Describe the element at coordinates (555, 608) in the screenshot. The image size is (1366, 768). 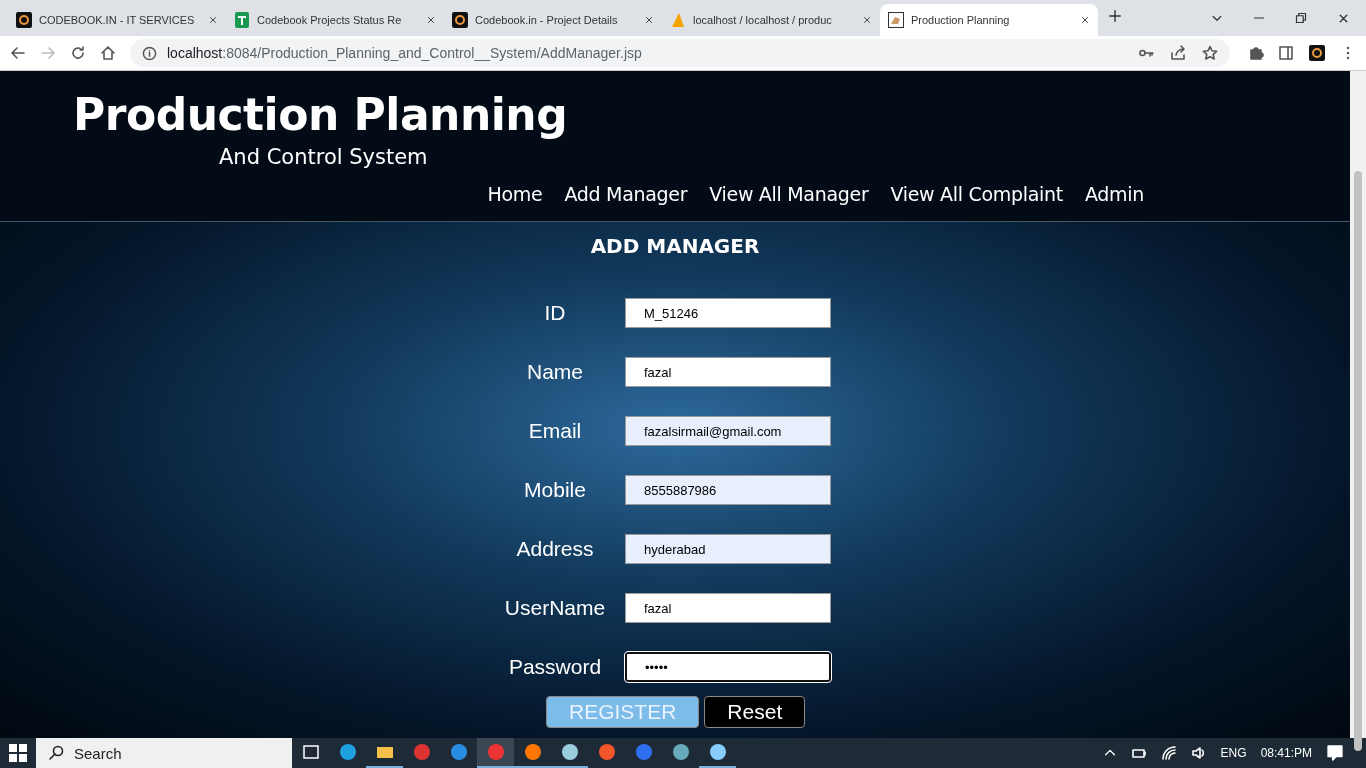
I see `field-label: UserName` at that location.